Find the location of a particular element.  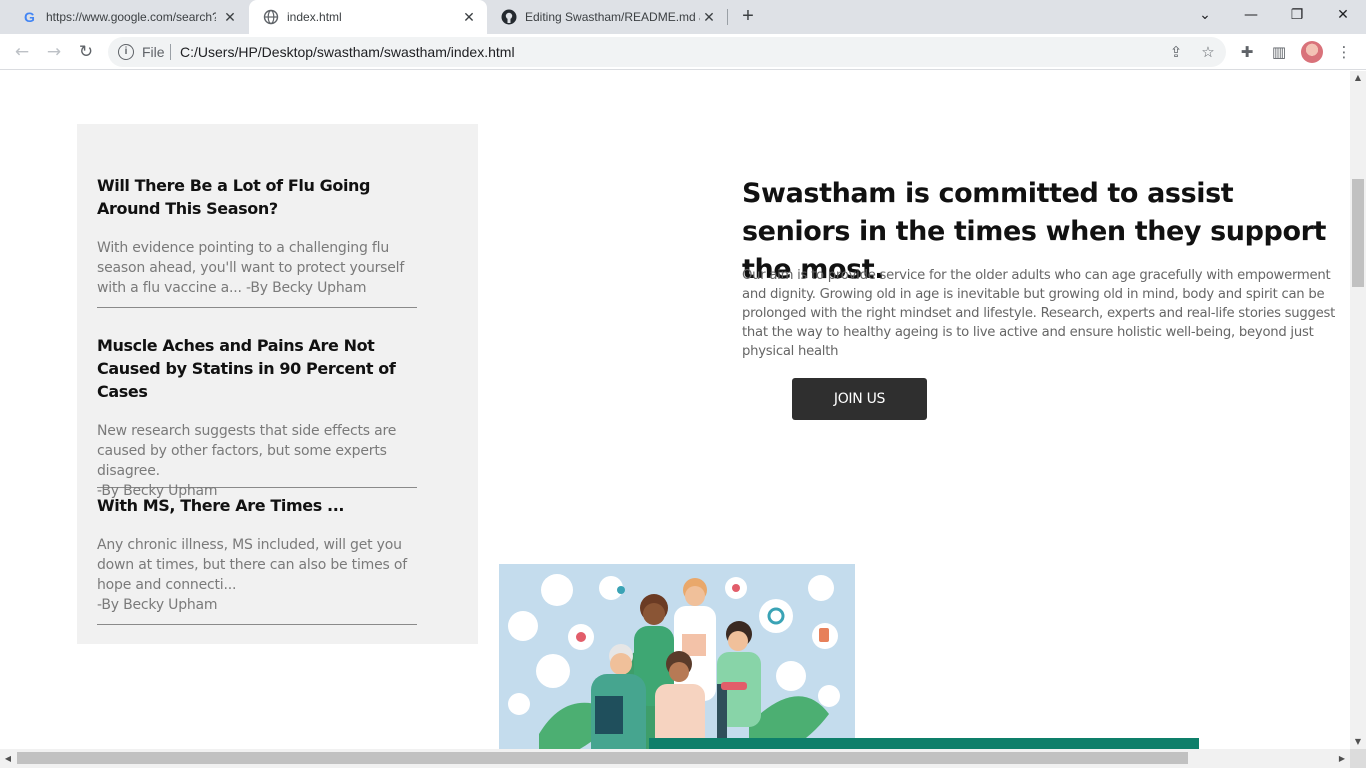

google-icon: G is located at coordinates (30, 17).